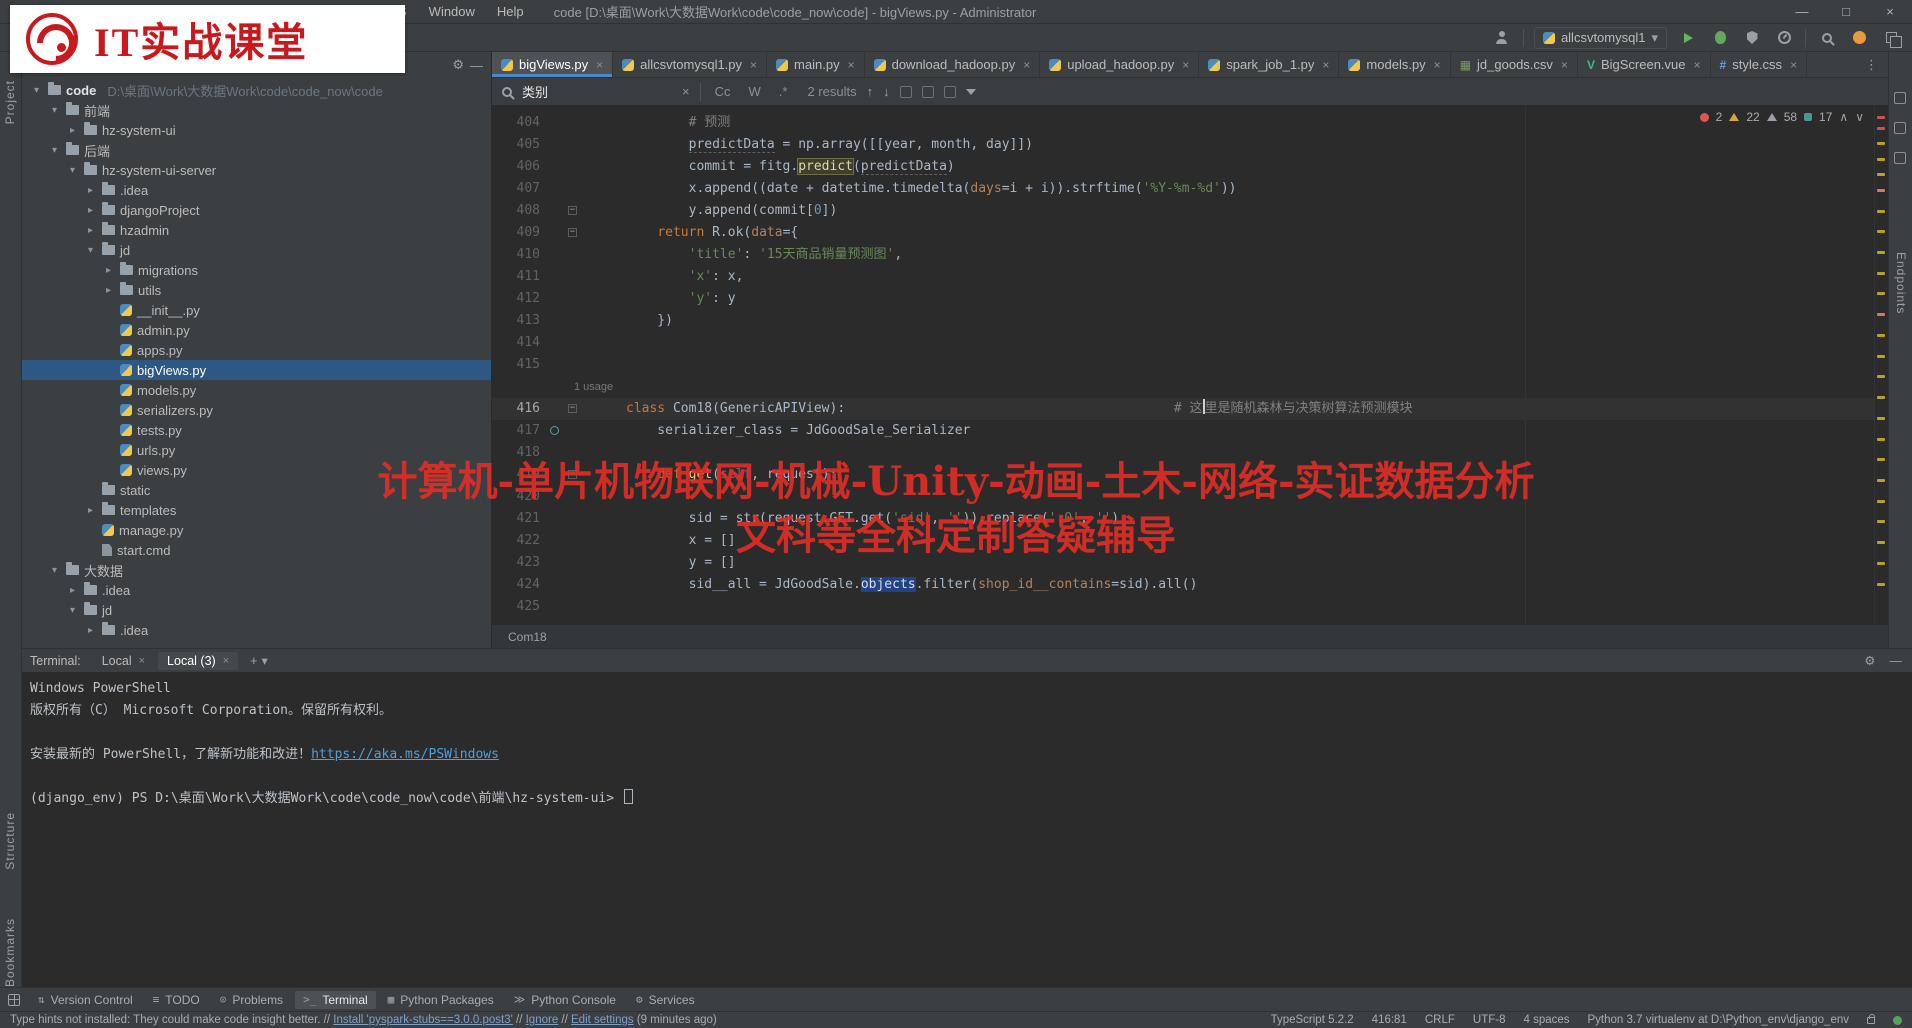 The height and width of the screenshot is (1028, 1912). What do you see at coordinates (1900, 98) in the screenshot?
I see `notifications-icon` at bounding box center [1900, 98].